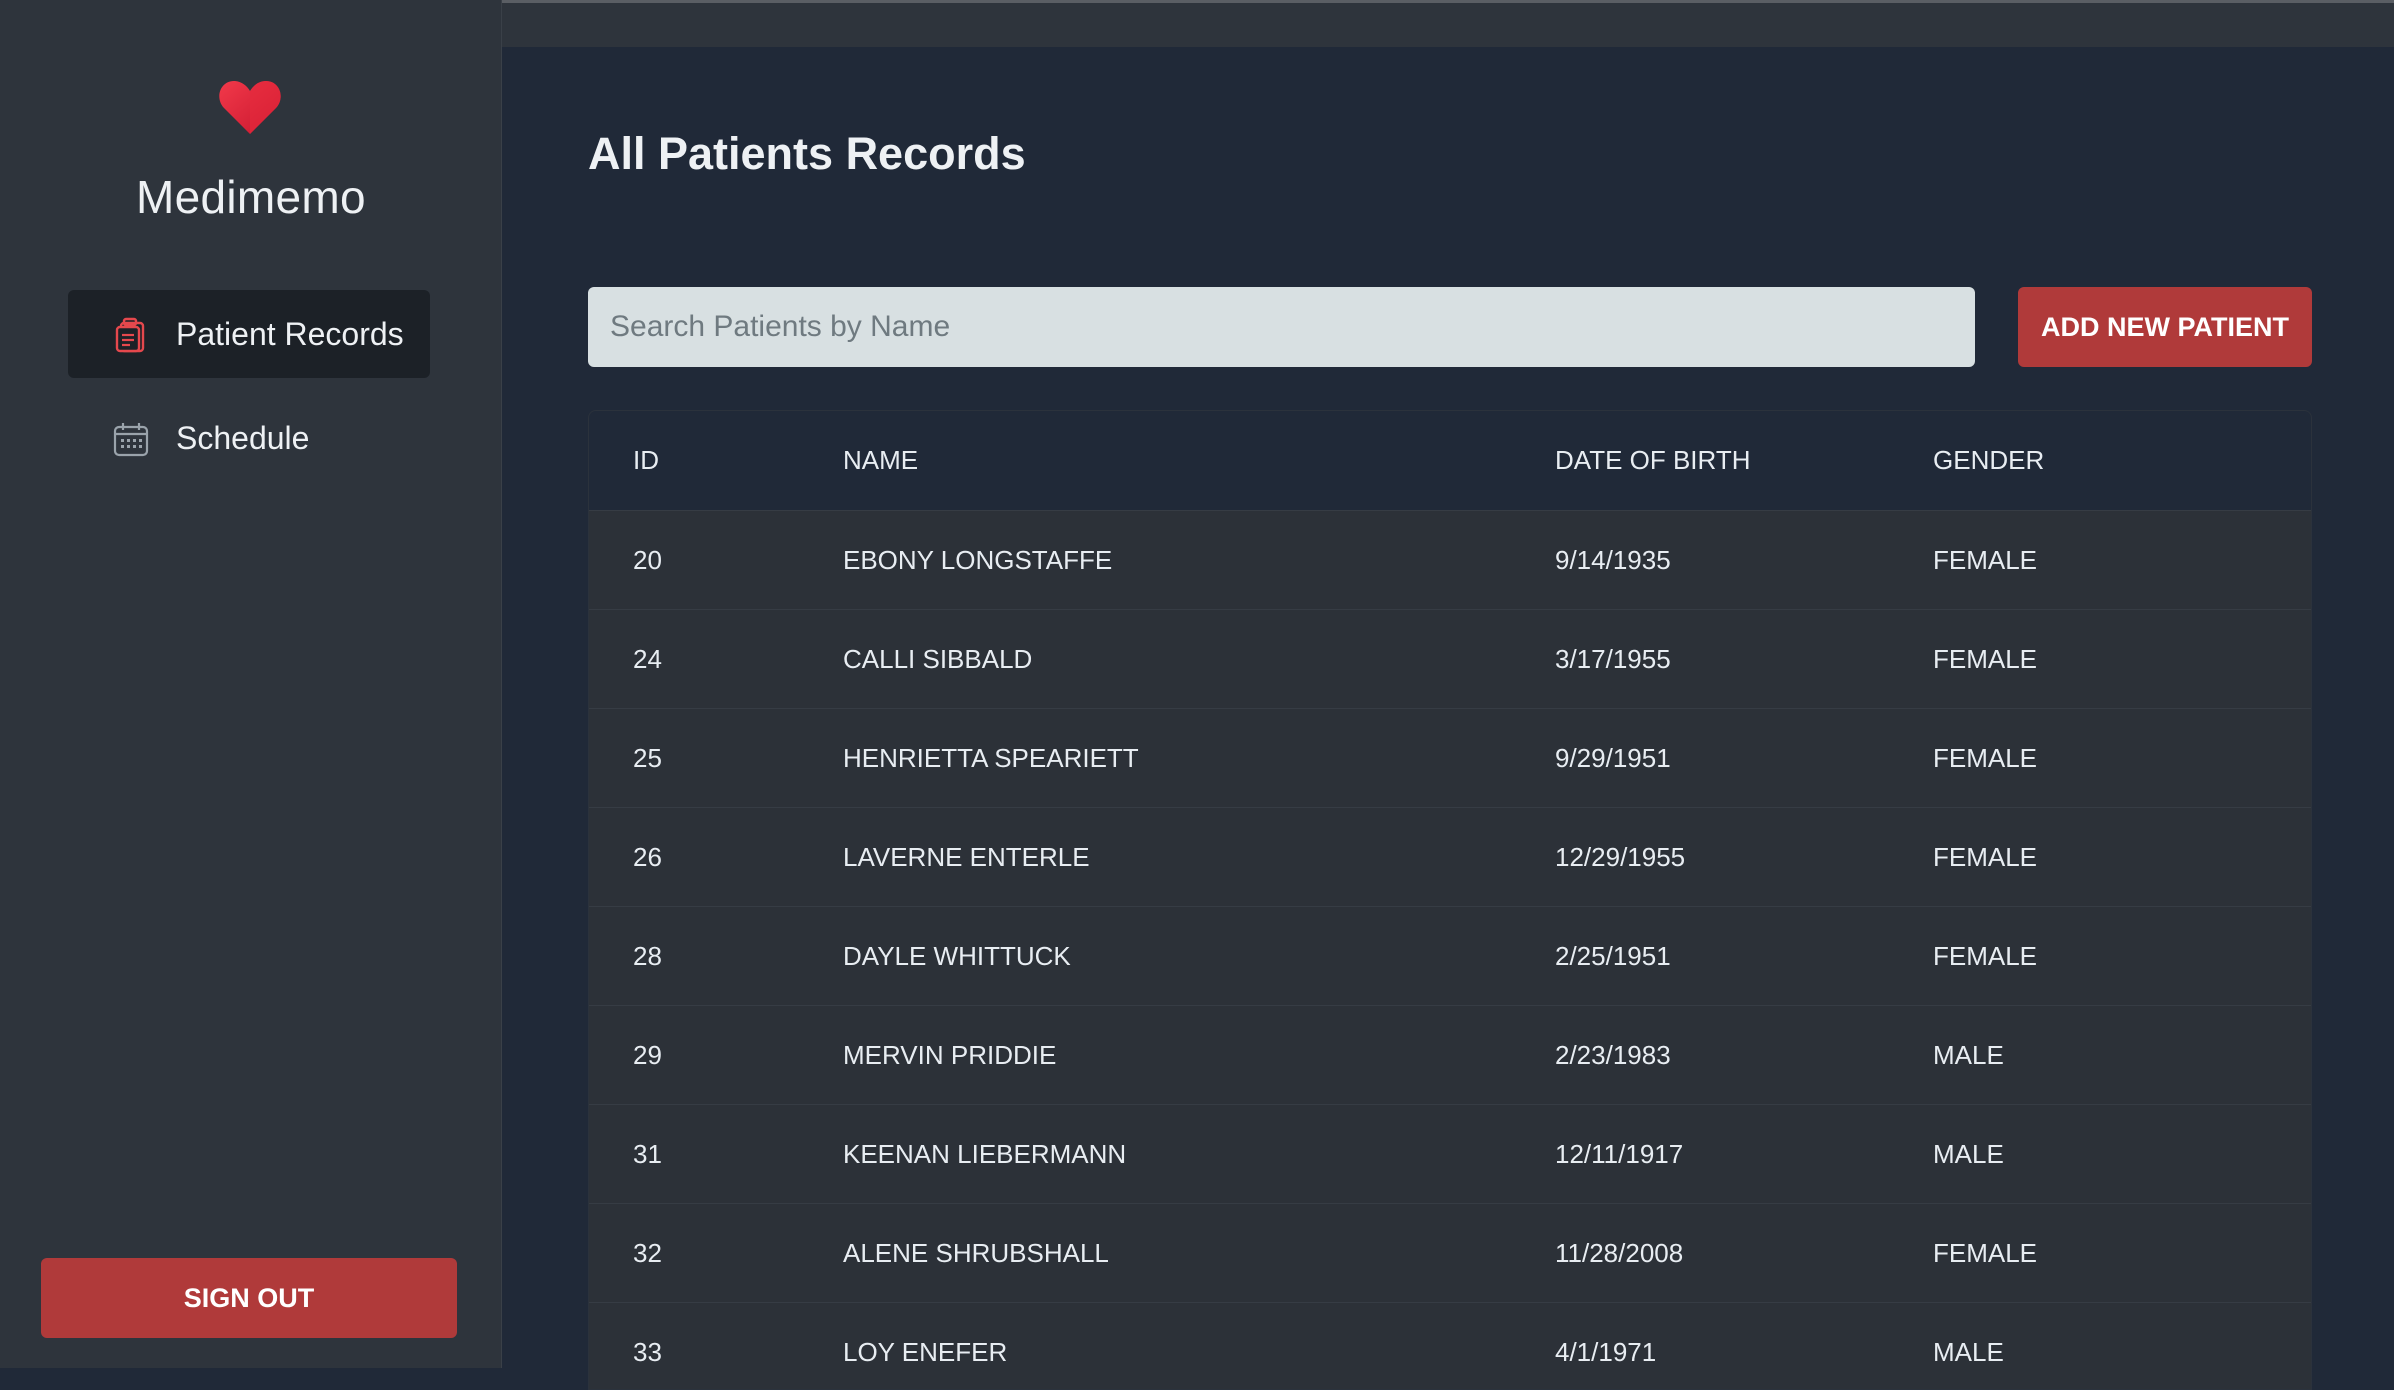 The height and width of the screenshot is (1390, 2394). I want to click on cell-dob: 3/17/1955, so click(1613, 658).